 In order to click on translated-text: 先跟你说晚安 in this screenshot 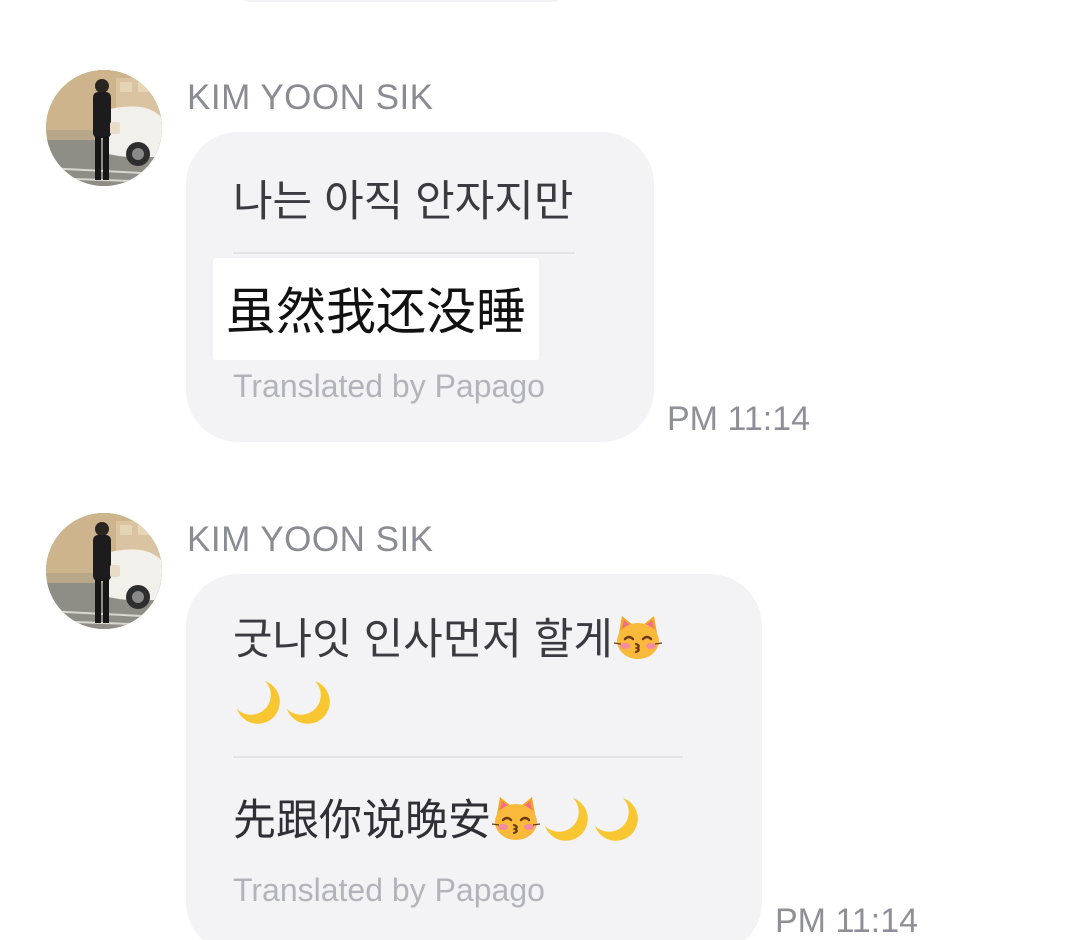, I will do `click(437, 817)`.